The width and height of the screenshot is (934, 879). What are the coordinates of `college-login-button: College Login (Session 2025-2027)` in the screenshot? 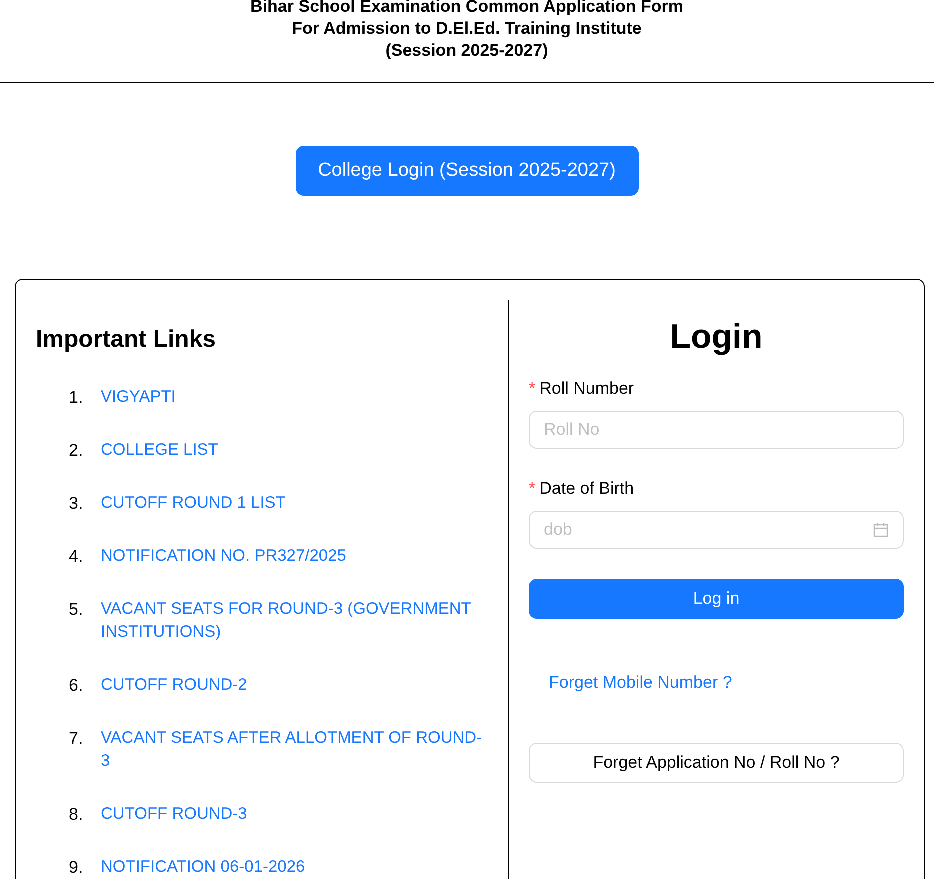 It's located at (467, 171).